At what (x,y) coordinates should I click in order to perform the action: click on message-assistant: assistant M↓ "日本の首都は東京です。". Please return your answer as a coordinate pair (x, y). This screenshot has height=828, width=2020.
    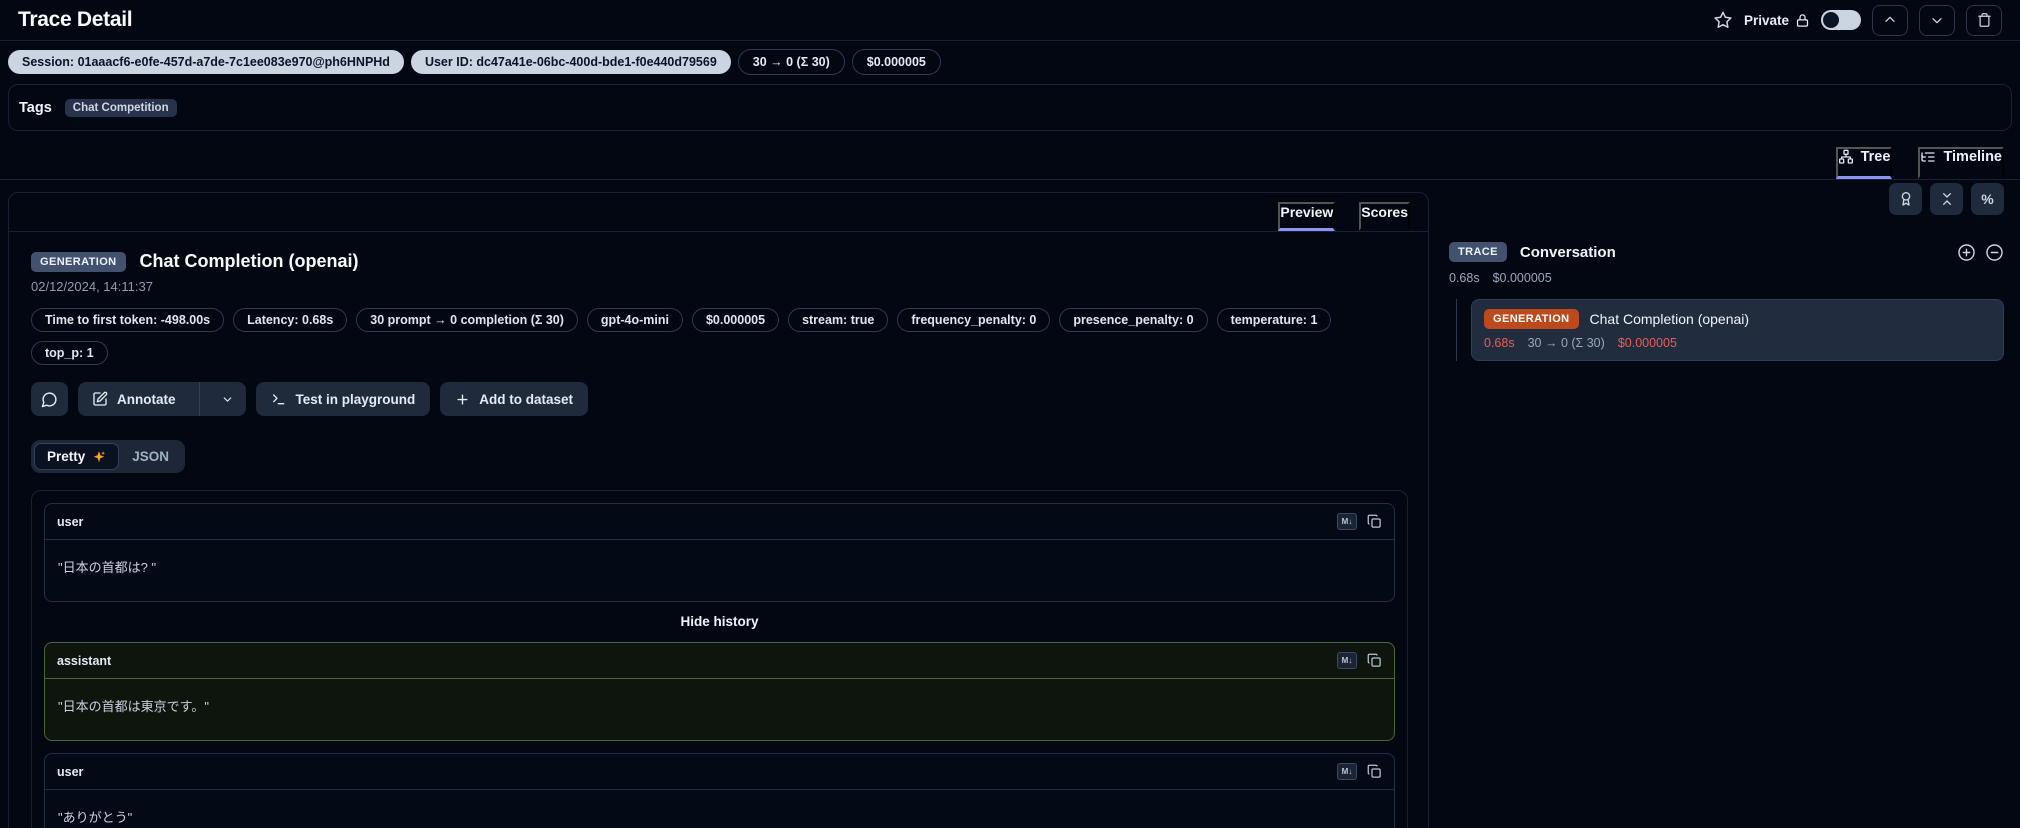
    Looking at the image, I should click on (719, 691).